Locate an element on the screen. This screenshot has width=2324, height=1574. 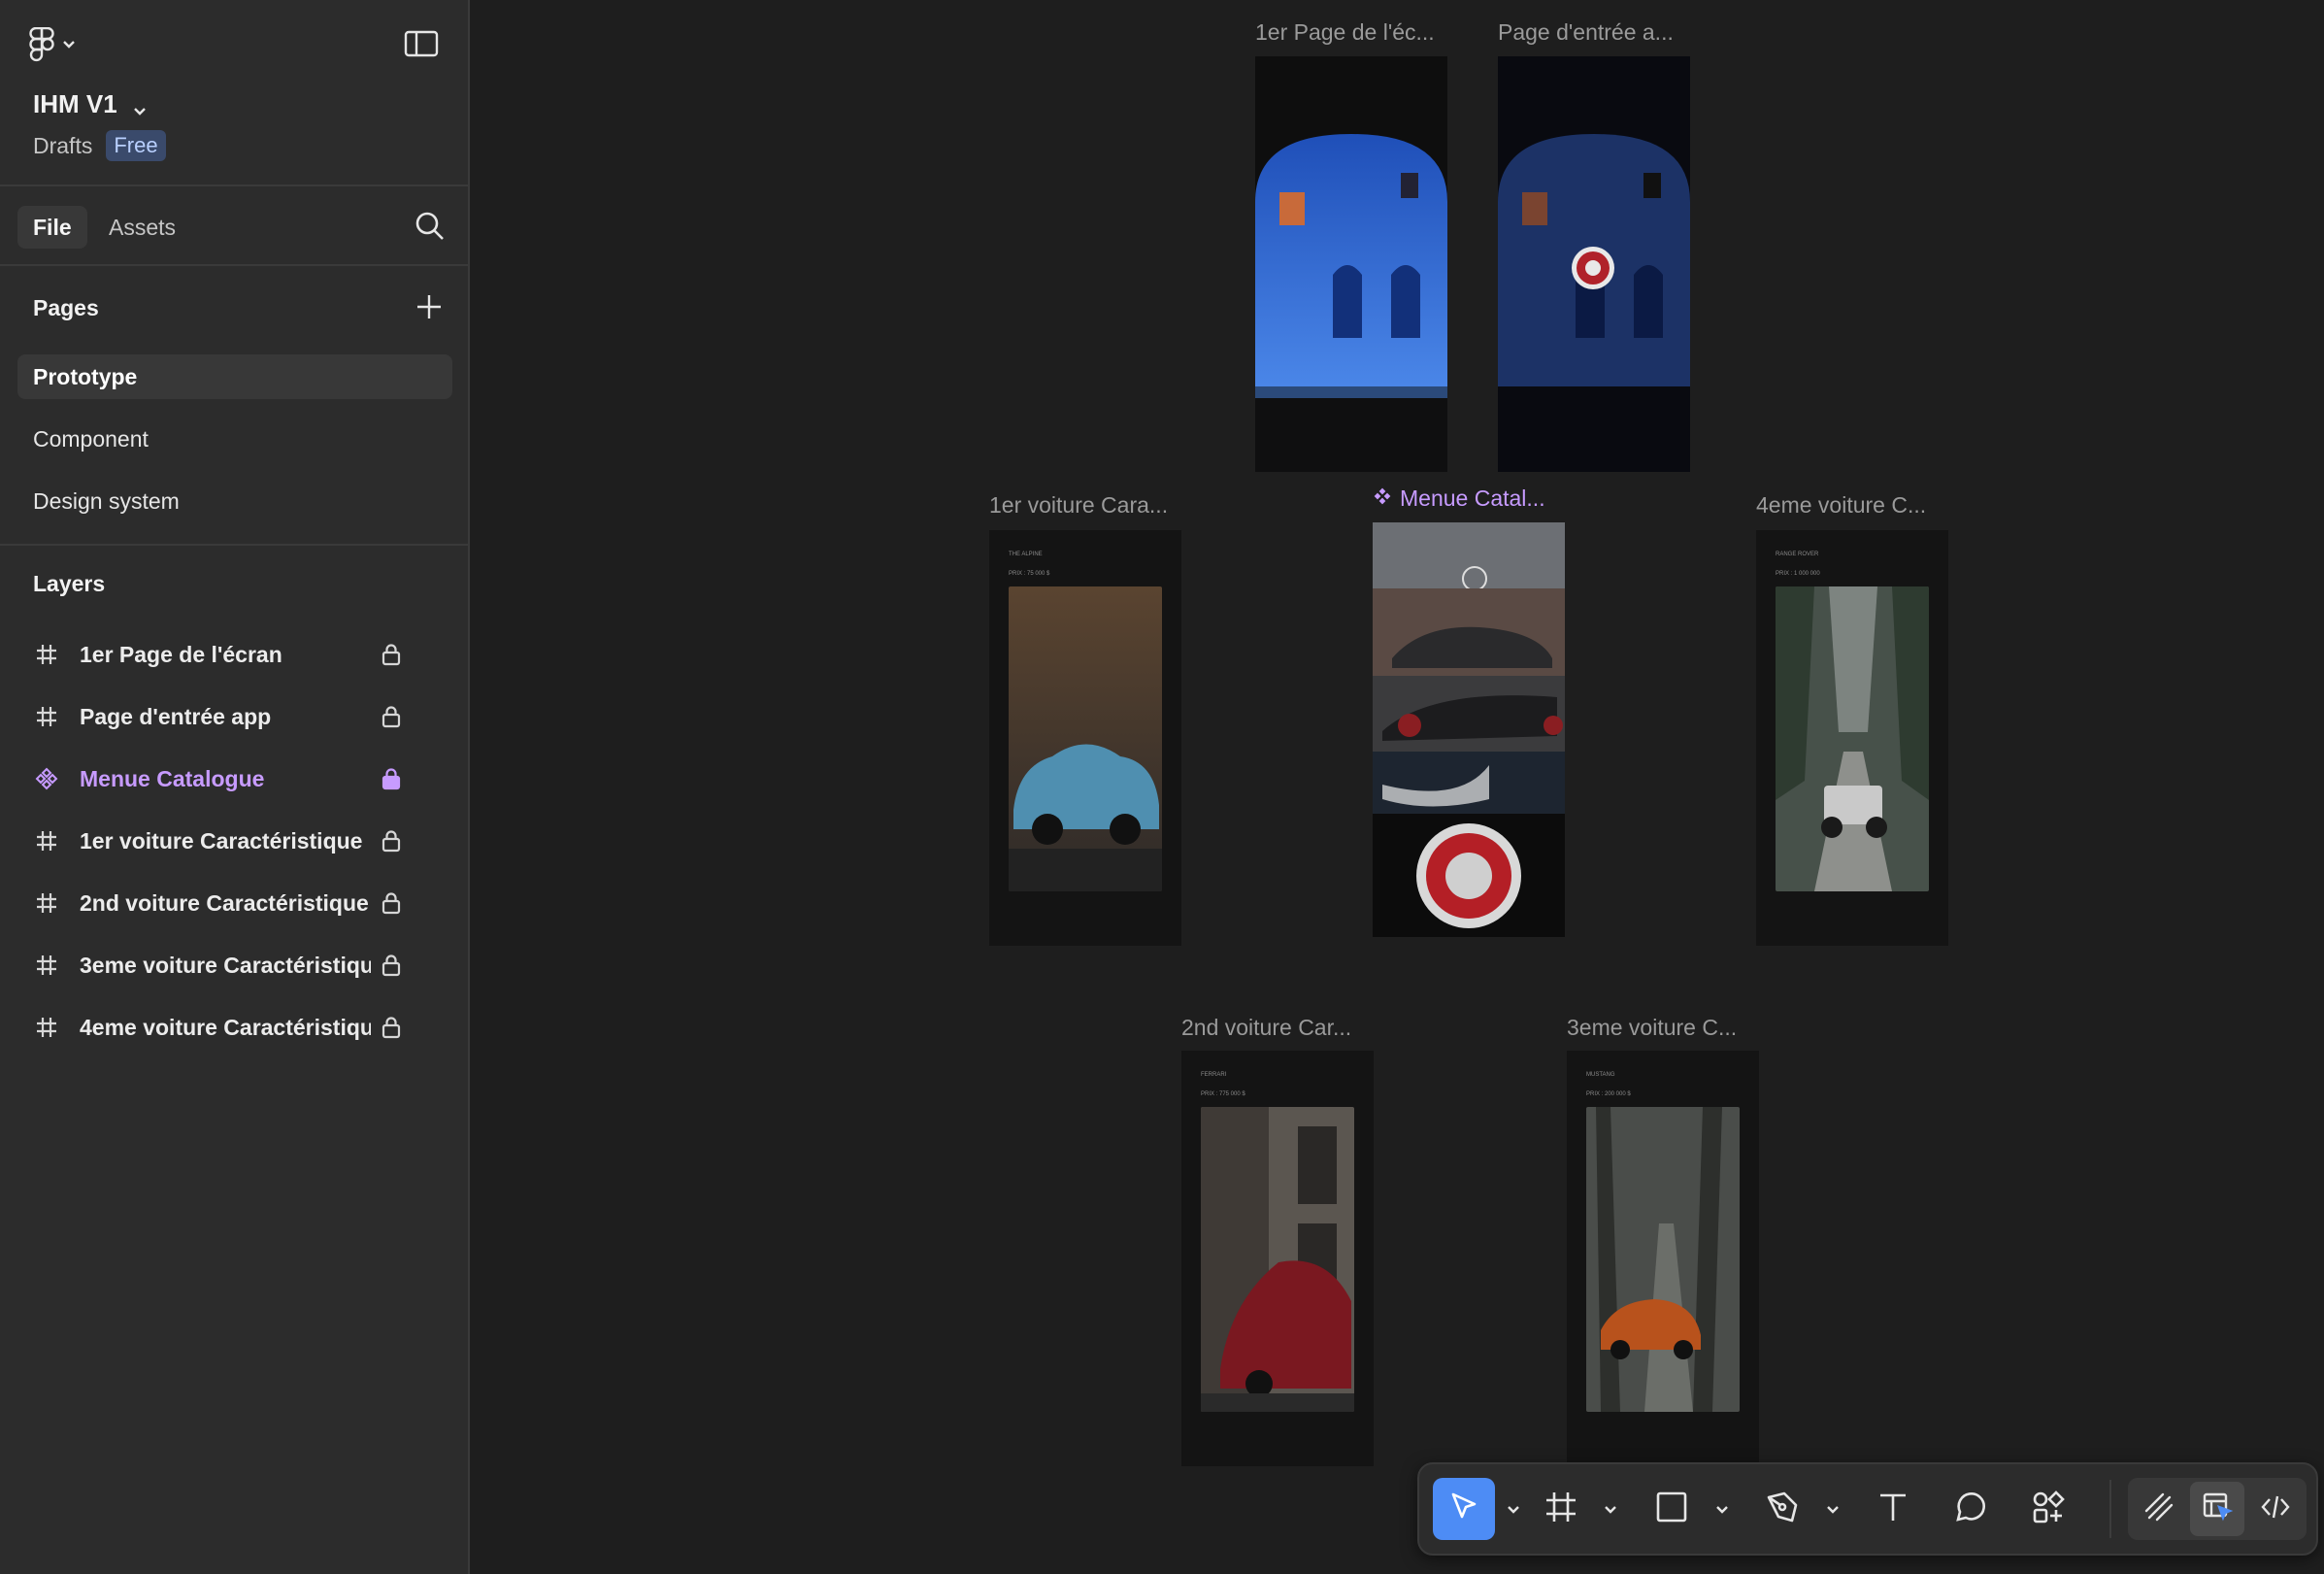
layer-item: 3eme voiture Caractéristique is located at coordinates (227, 965).